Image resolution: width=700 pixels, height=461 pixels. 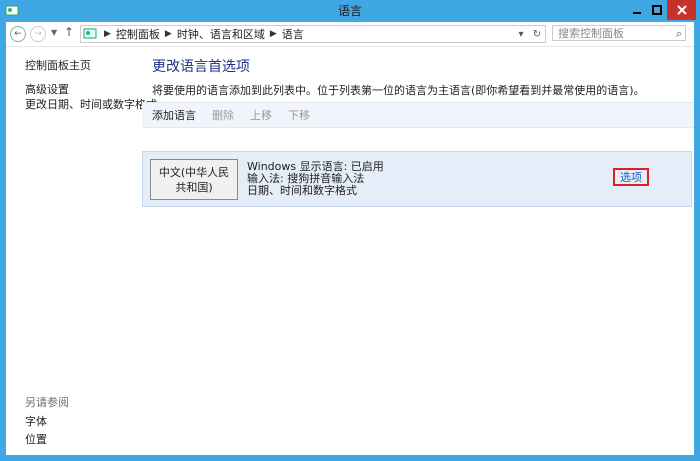 I want to click on forward-button: →, so click(x=38, y=34).